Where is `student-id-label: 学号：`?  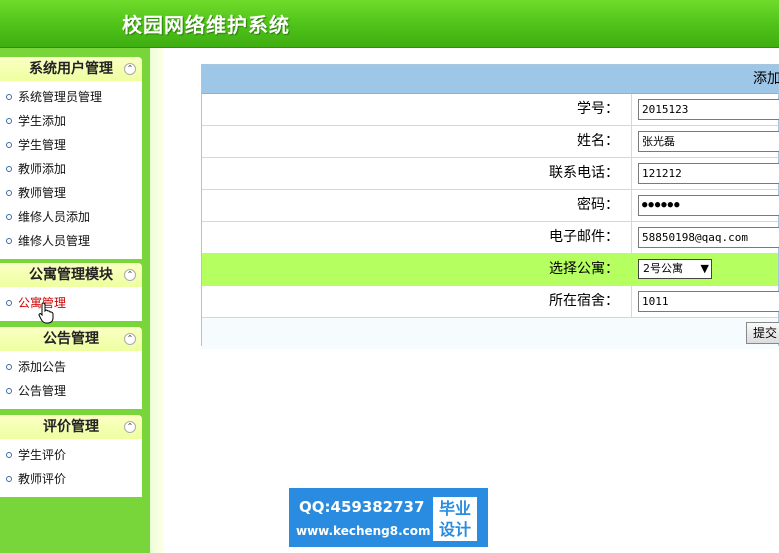
student-id-label: 学号： is located at coordinates (417, 109).